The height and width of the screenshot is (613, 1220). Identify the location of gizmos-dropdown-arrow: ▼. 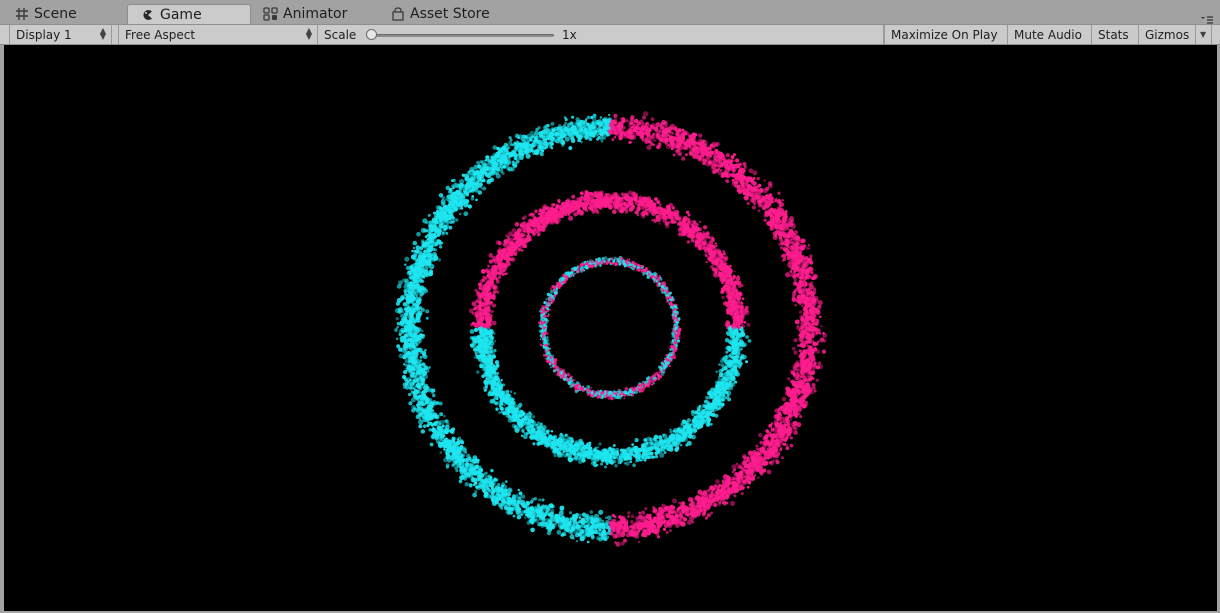
(1204, 34).